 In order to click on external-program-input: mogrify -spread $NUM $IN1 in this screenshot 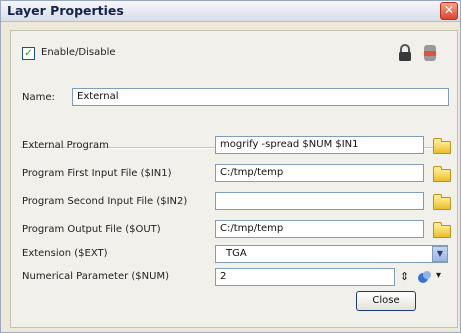, I will do `click(319, 145)`.